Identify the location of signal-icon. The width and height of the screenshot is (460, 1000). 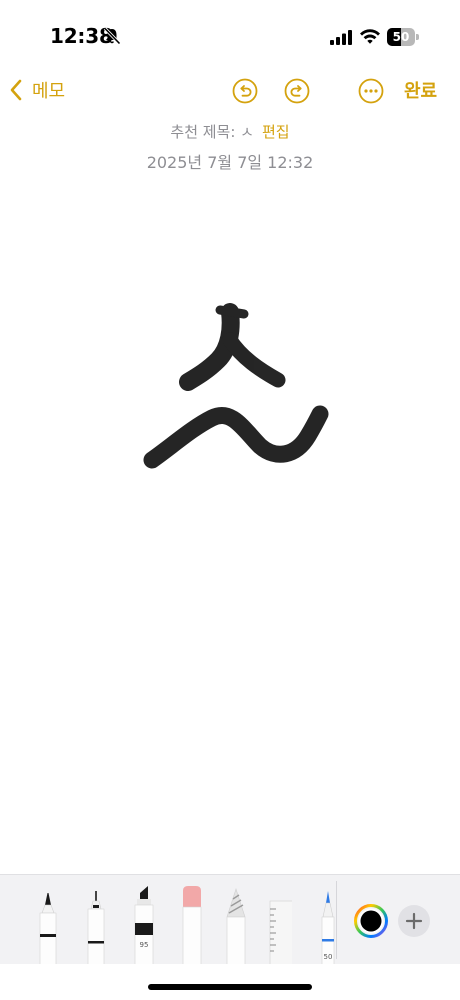
(341, 37).